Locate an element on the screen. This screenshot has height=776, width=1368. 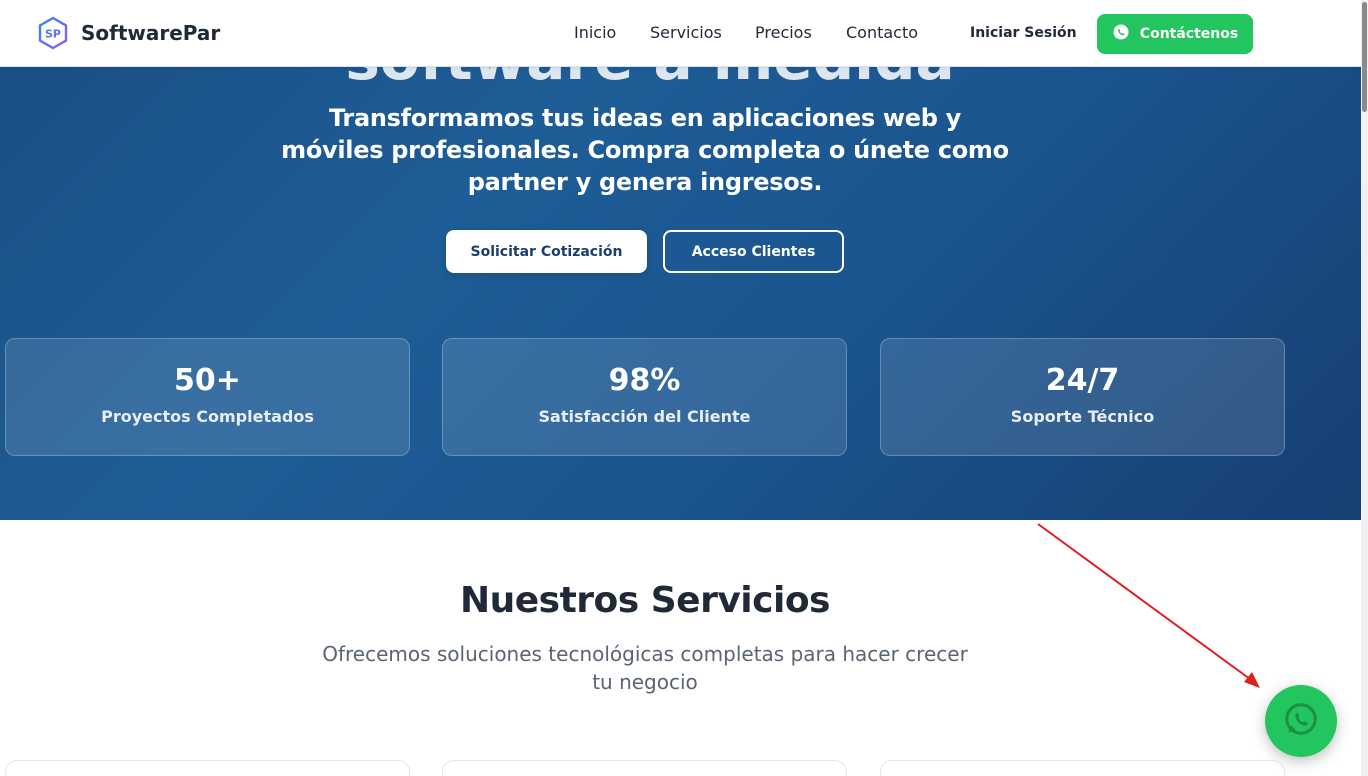
stat-value: 24/7 is located at coordinates (1082, 380).